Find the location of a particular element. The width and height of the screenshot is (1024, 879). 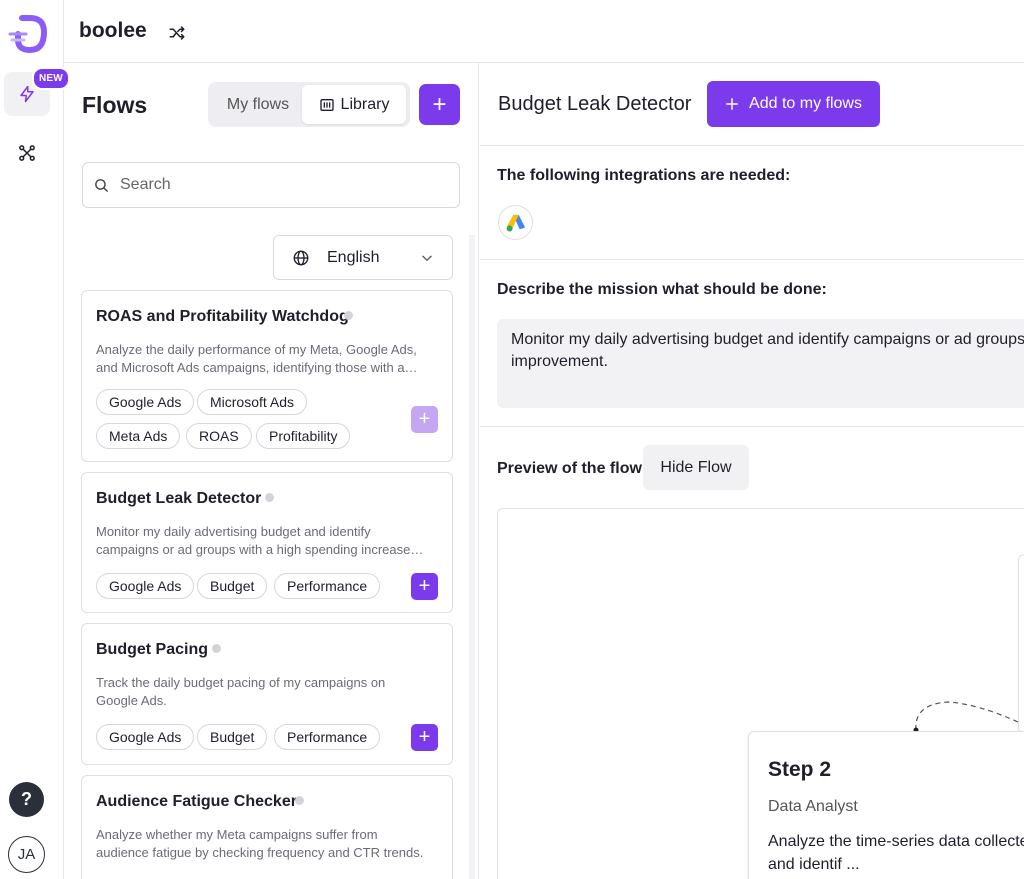

tag-chip: ROAS is located at coordinates (219, 436).